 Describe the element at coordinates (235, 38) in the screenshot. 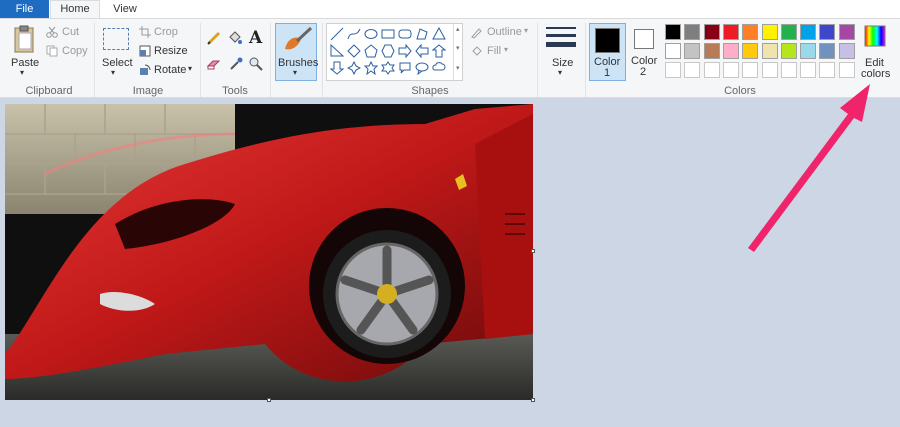

I see `fill-bucket-icon` at that location.